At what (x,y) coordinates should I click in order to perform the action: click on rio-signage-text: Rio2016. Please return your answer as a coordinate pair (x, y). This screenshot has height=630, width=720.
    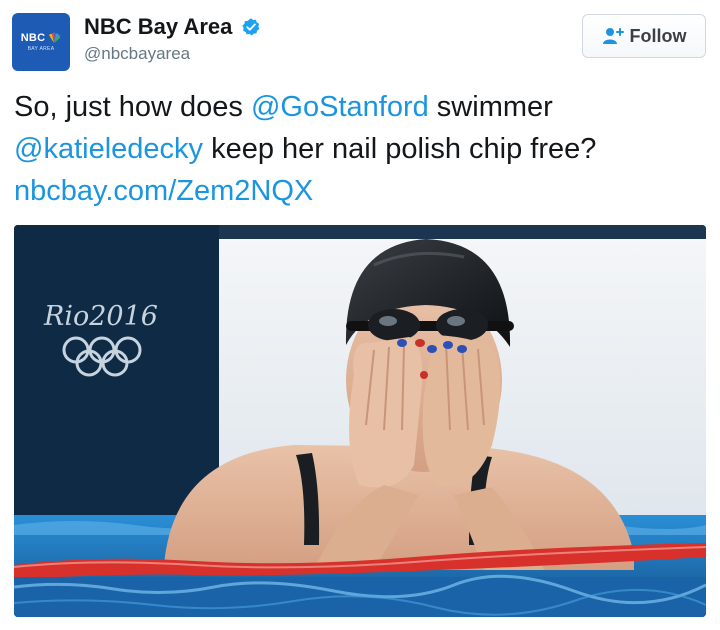
    Looking at the image, I should click on (100, 316).